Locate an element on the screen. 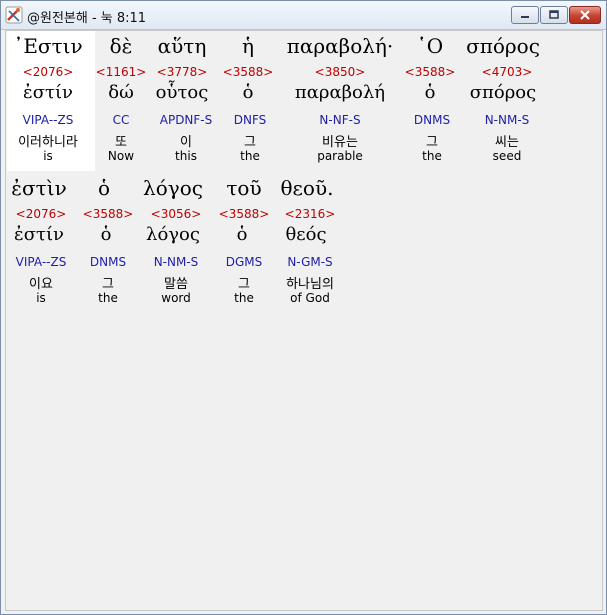 This screenshot has width=607, height=615. strong-number: <2316> is located at coordinates (310, 214).